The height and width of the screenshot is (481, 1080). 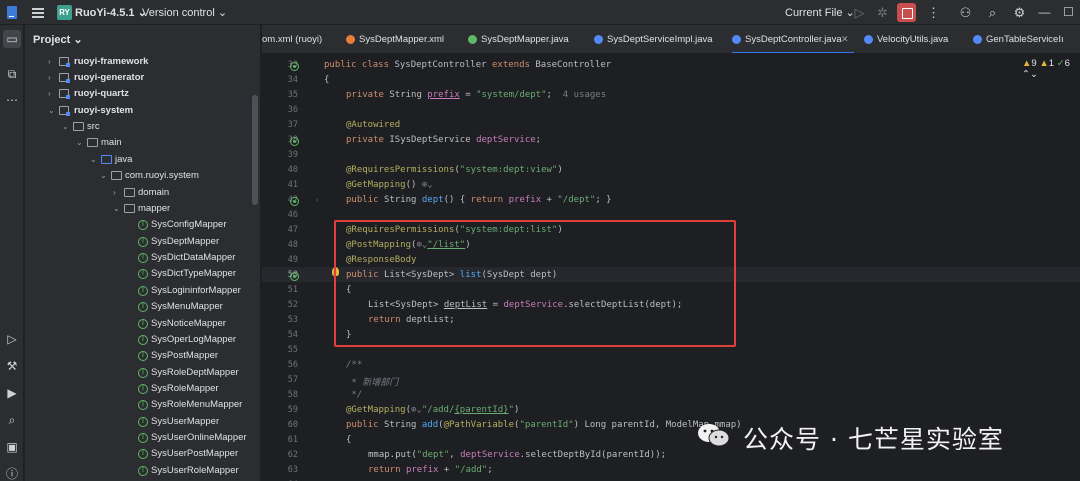 I want to click on run-tool-icon: ▶, so click(x=12, y=393).